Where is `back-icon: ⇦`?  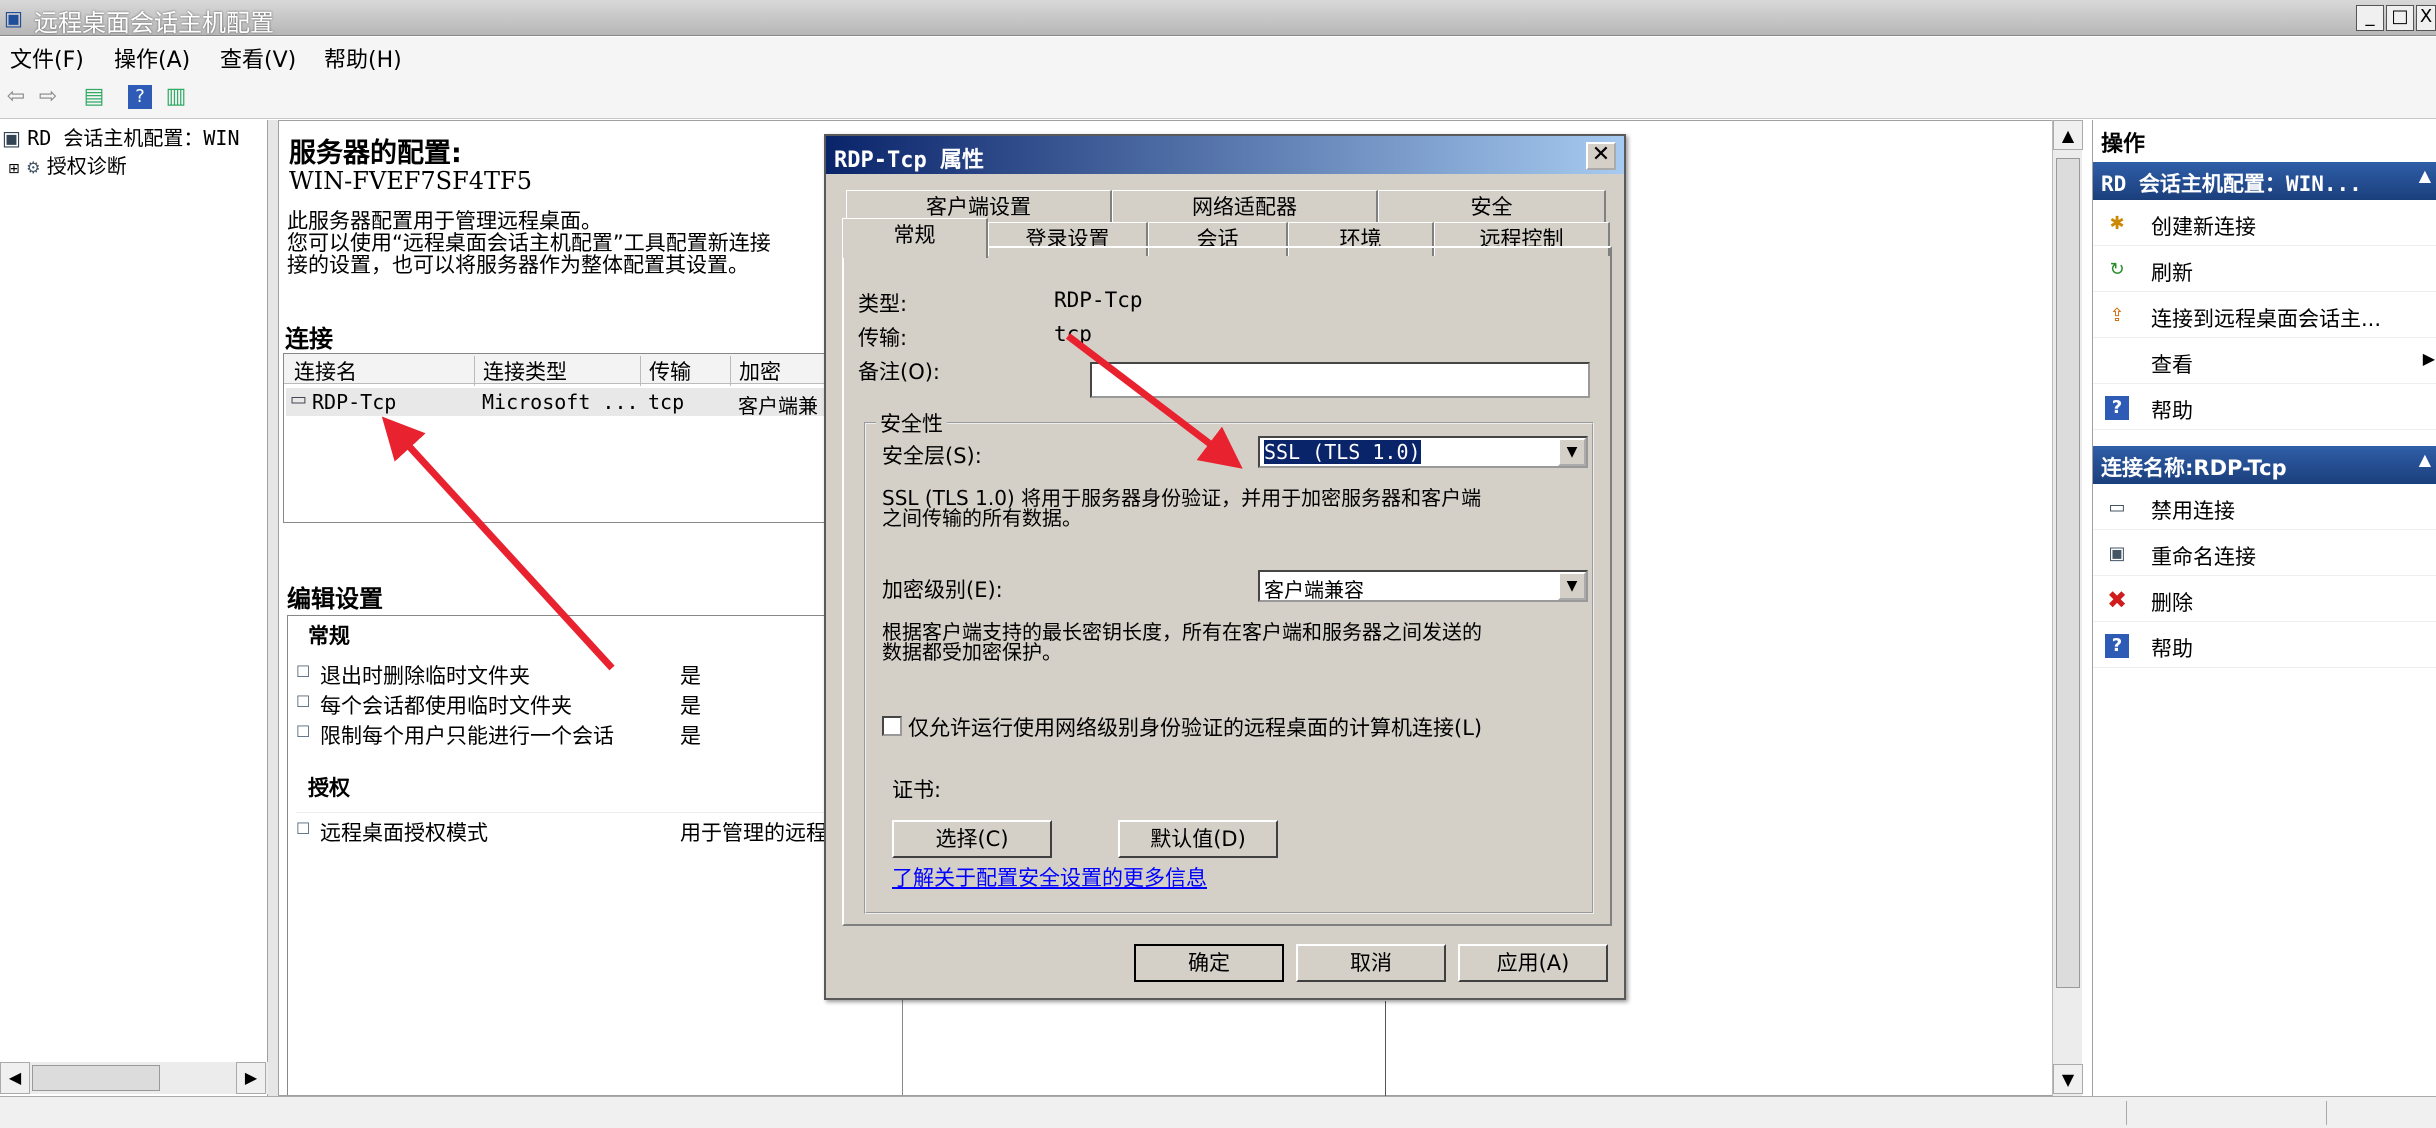
back-icon: ⇦ is located at coordinates (16, 97).